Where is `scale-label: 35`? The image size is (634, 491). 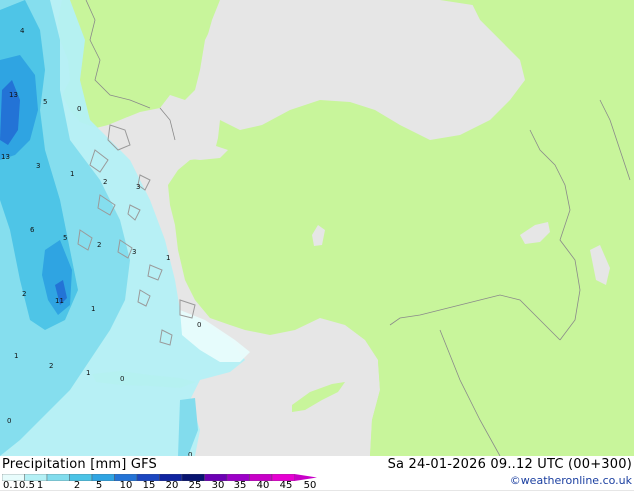 scale-label: 35 is located at coordinates (240, 485).